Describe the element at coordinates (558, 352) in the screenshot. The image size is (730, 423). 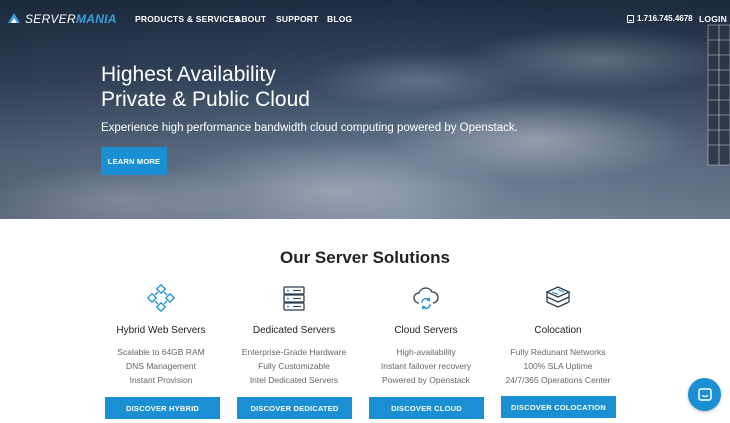
I see `card-feature: Fully Redunant Networks` at that location.